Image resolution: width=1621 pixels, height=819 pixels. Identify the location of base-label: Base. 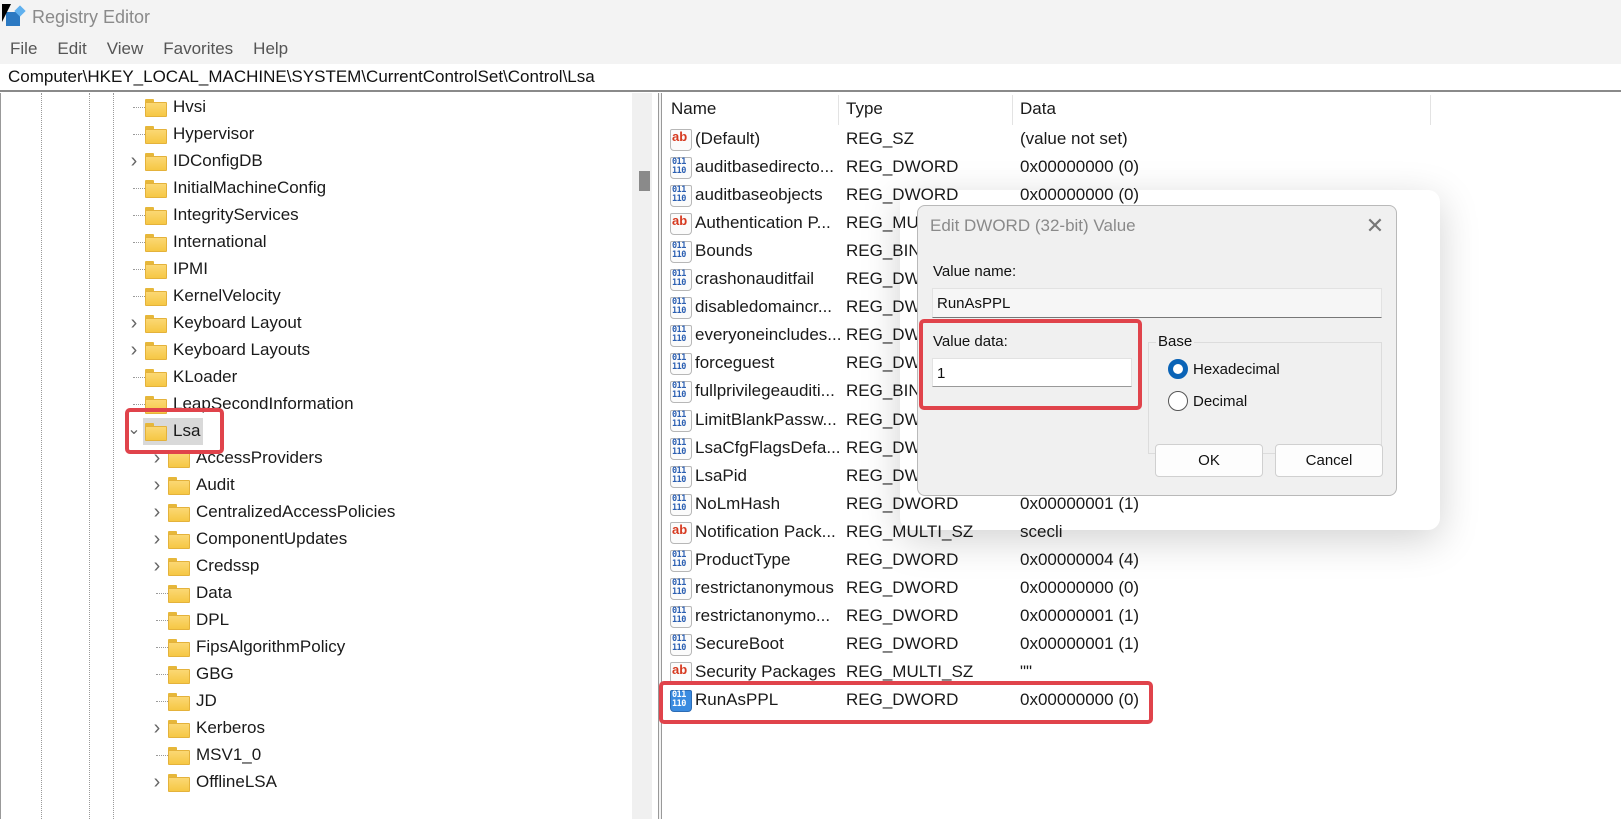
(1175, 341).